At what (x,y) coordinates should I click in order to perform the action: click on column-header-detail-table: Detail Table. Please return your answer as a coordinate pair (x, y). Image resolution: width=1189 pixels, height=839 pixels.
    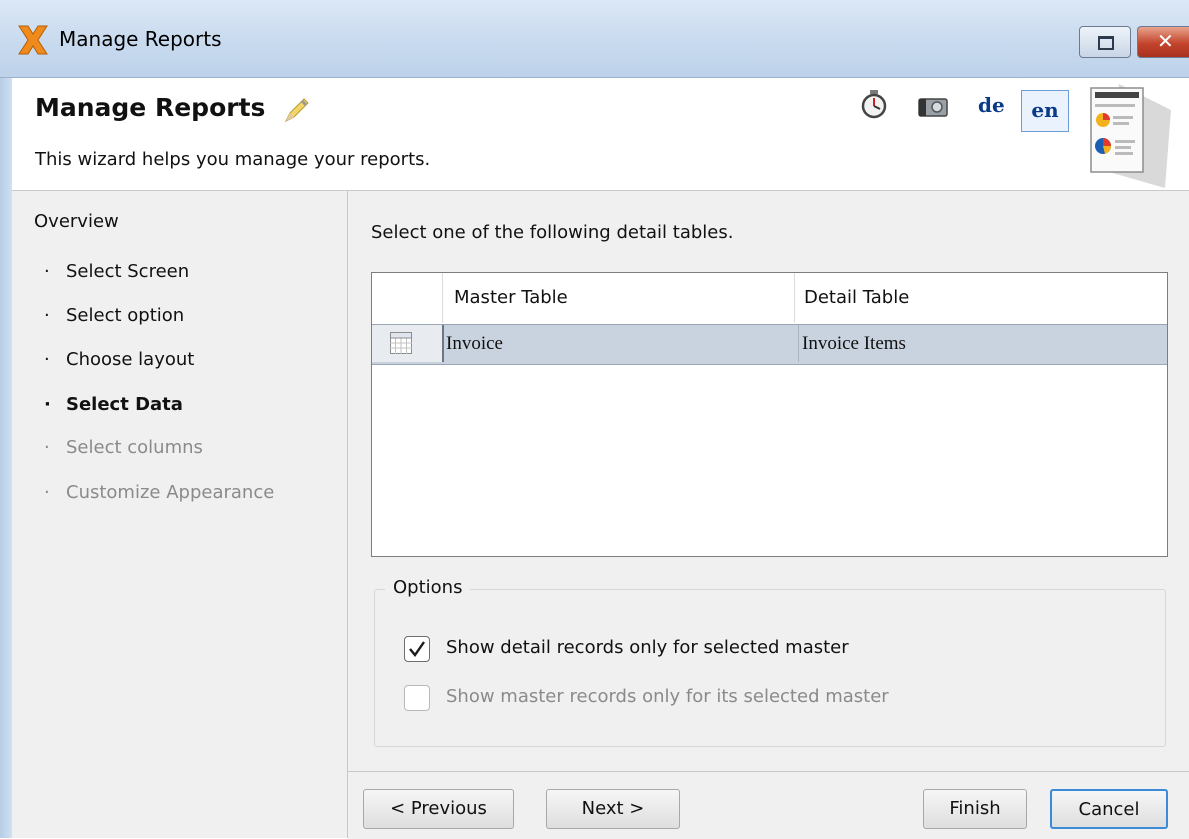
    Looking at the image, I should click on (981, 298).